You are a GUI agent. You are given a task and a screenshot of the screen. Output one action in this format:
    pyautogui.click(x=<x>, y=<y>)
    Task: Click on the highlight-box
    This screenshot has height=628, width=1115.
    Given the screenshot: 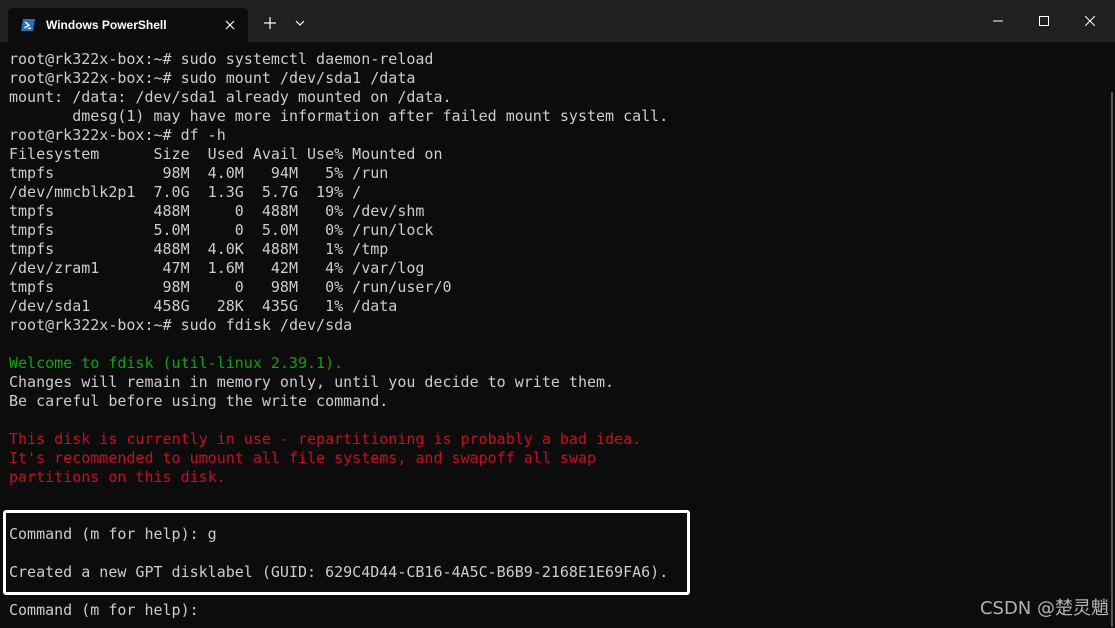 What is the action you would take?
    pyautogui.click(x=346, y=552)
    